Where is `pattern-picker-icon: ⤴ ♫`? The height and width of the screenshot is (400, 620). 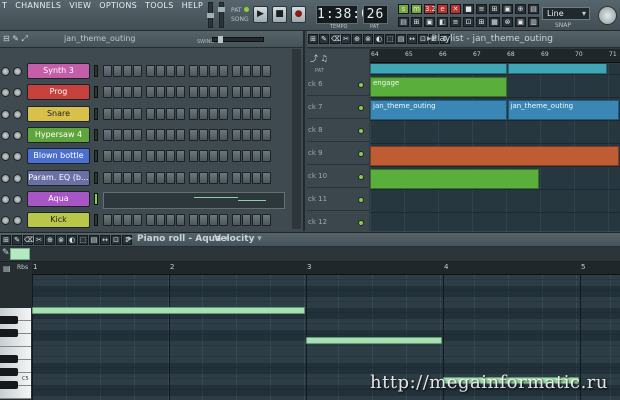
pattern-picker-icon: ⤴ ♫ is located at coordinates (319, 58).